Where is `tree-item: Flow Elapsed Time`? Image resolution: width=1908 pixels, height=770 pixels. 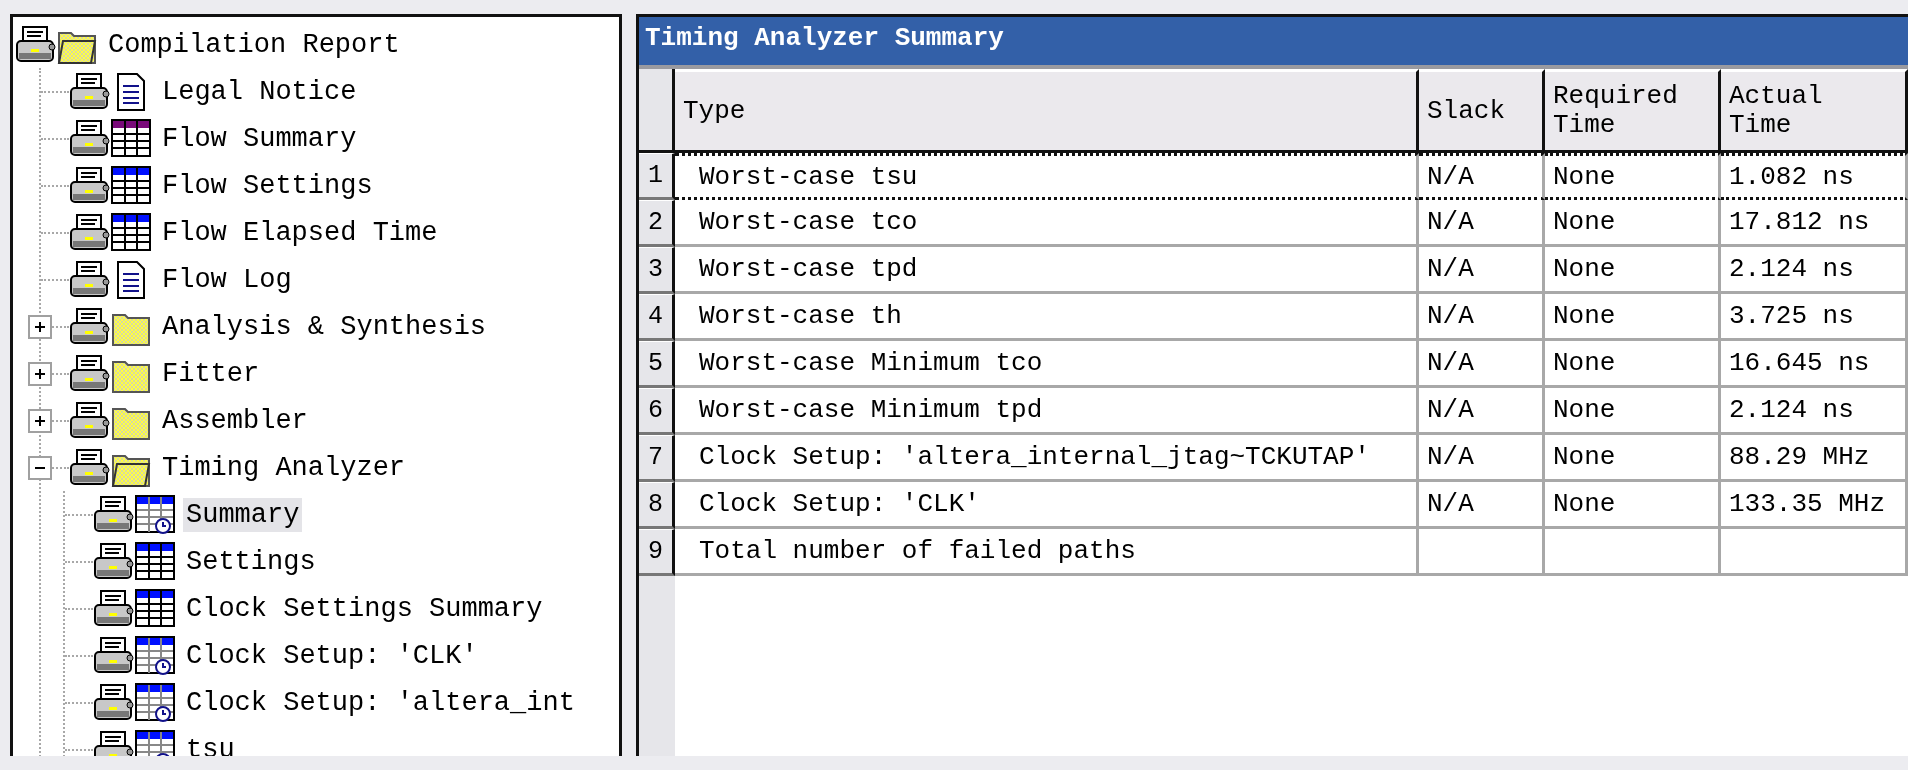 tree-item: Flow Elapsed Time is located at coordinates (300, 232).